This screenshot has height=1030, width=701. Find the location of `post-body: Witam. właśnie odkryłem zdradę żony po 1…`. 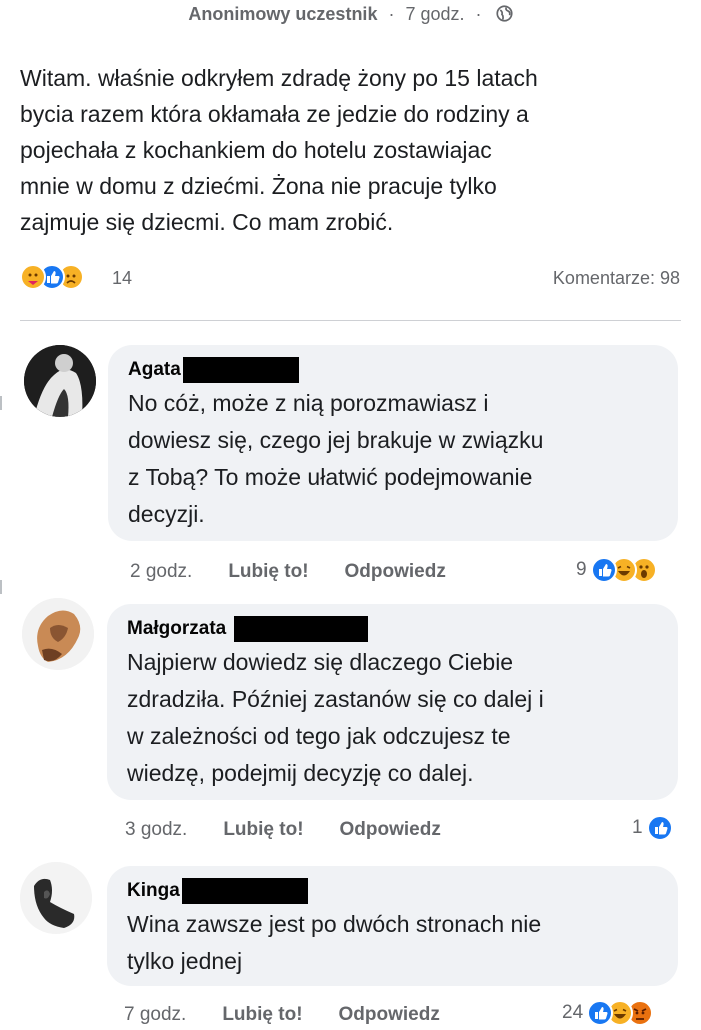

post-body: Witam. właśnie odkryłem zdradę żony po 1… is located at coordinates (279, 150).